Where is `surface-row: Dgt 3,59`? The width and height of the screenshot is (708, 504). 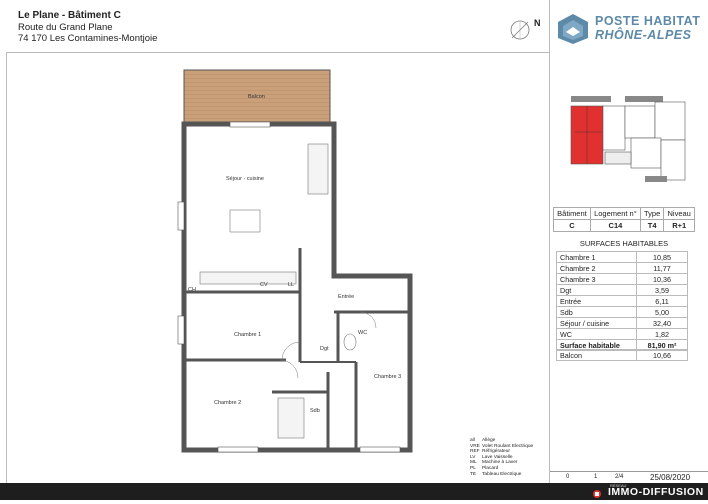 surface-row: Dgt 3,59 is located at coordinates (622, 290).